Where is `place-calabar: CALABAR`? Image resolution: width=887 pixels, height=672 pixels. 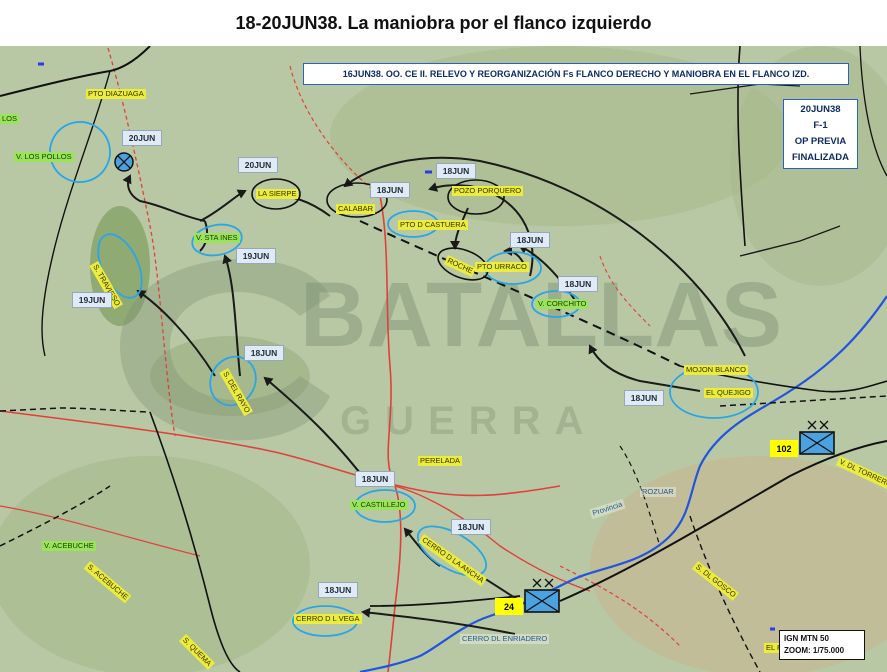 place-calabar: CALABAR is located at coordinates (356, 209).